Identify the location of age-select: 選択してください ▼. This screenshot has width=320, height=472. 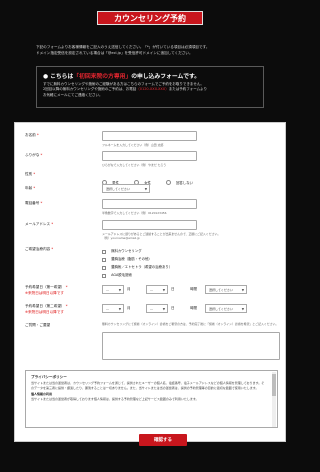
(126, 188).